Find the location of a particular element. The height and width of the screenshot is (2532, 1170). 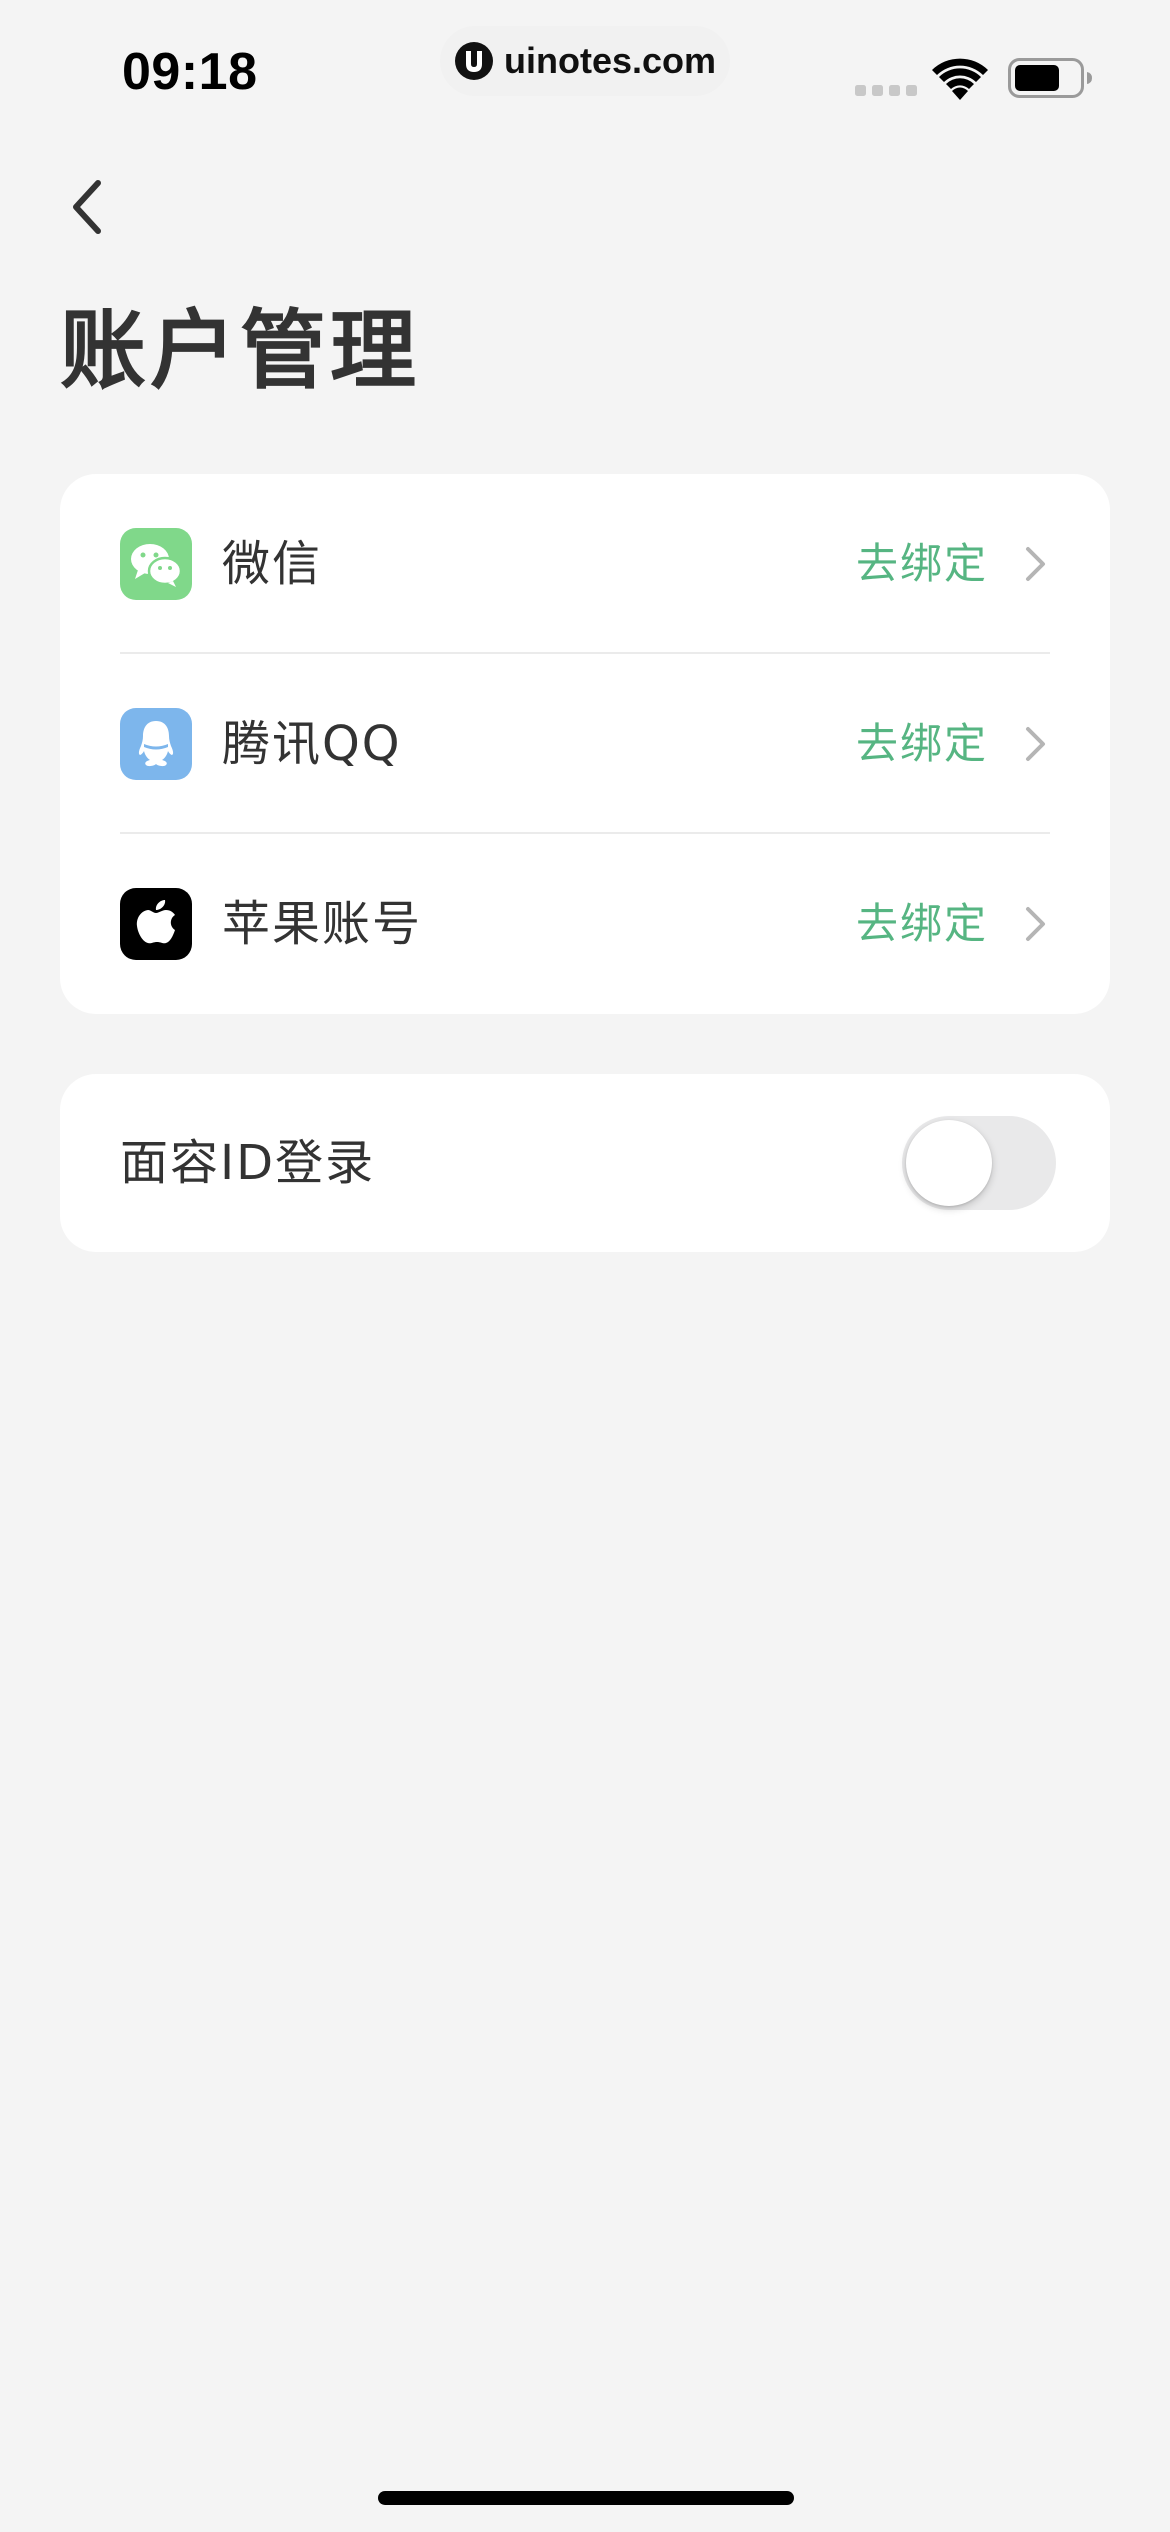

back-button is located at coordinates (86, 207).